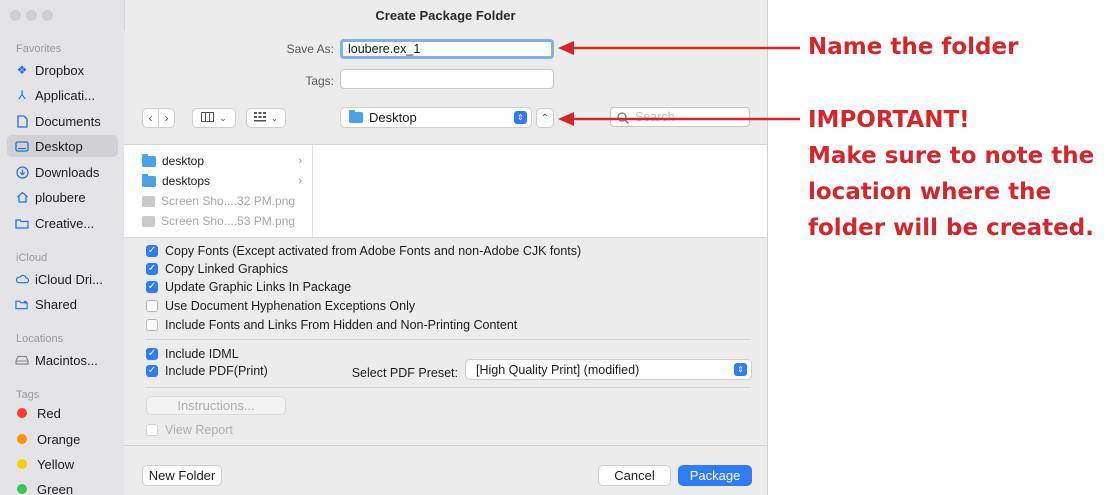 The width and height of the screenshot is (1114, 495). Describe the element at coordinates (679, 83) in the screenshot. I see `annotation-arrows` at that location.